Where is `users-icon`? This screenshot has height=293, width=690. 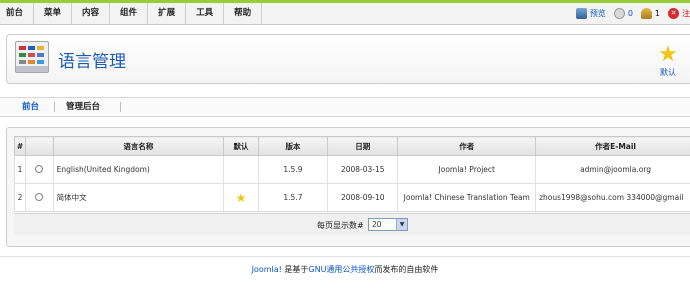 users-icon is located at coordinates (646, 13).